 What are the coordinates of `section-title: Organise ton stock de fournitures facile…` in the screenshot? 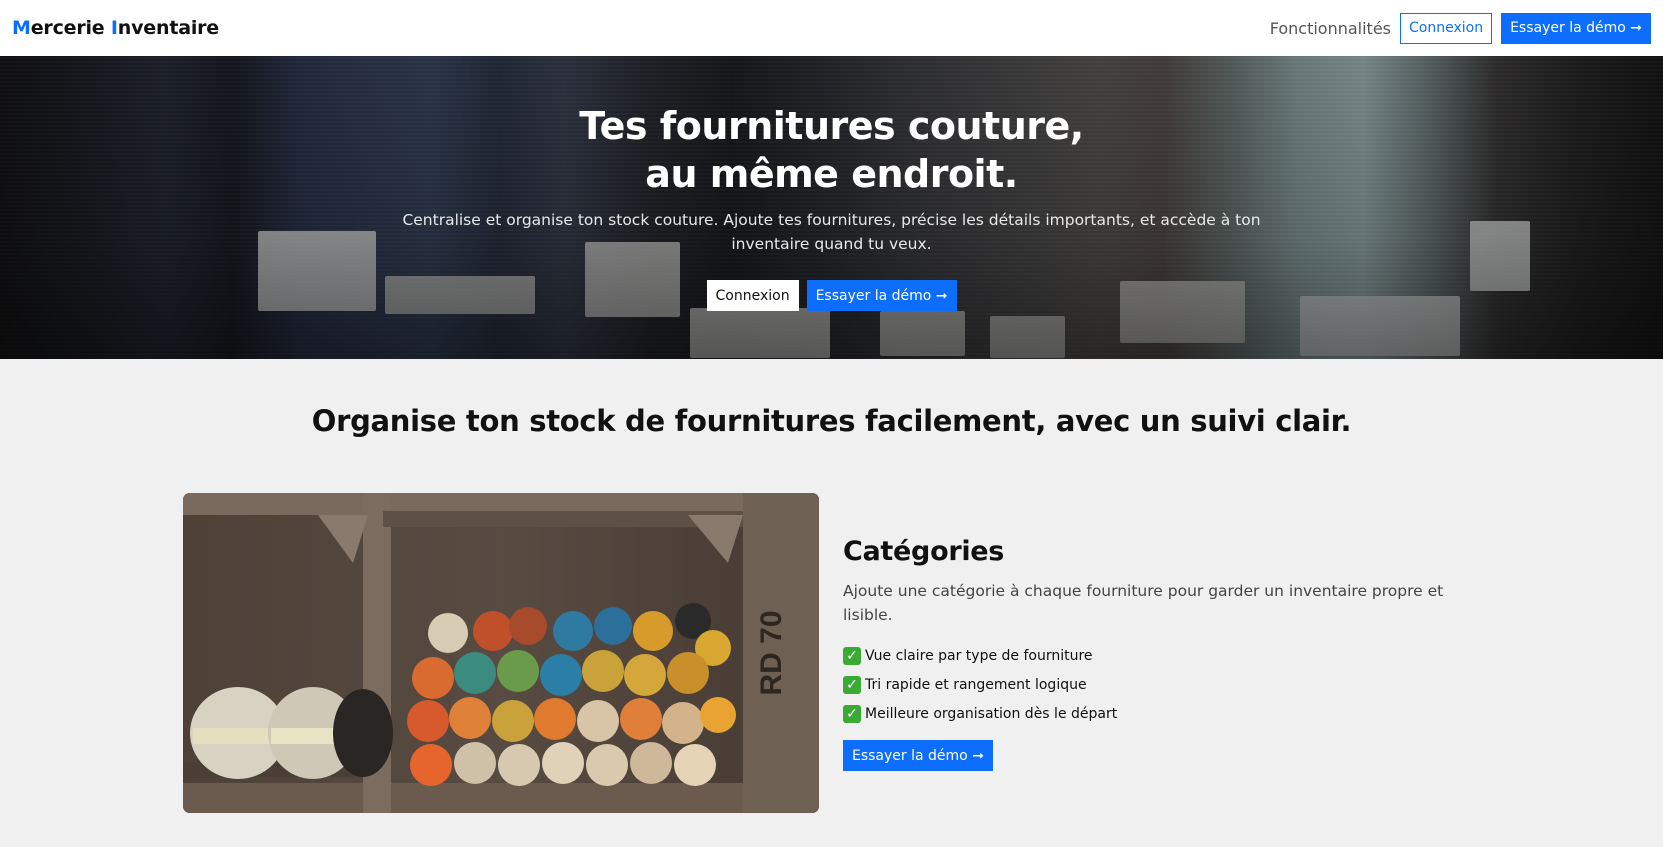 It's located at (831, 421).